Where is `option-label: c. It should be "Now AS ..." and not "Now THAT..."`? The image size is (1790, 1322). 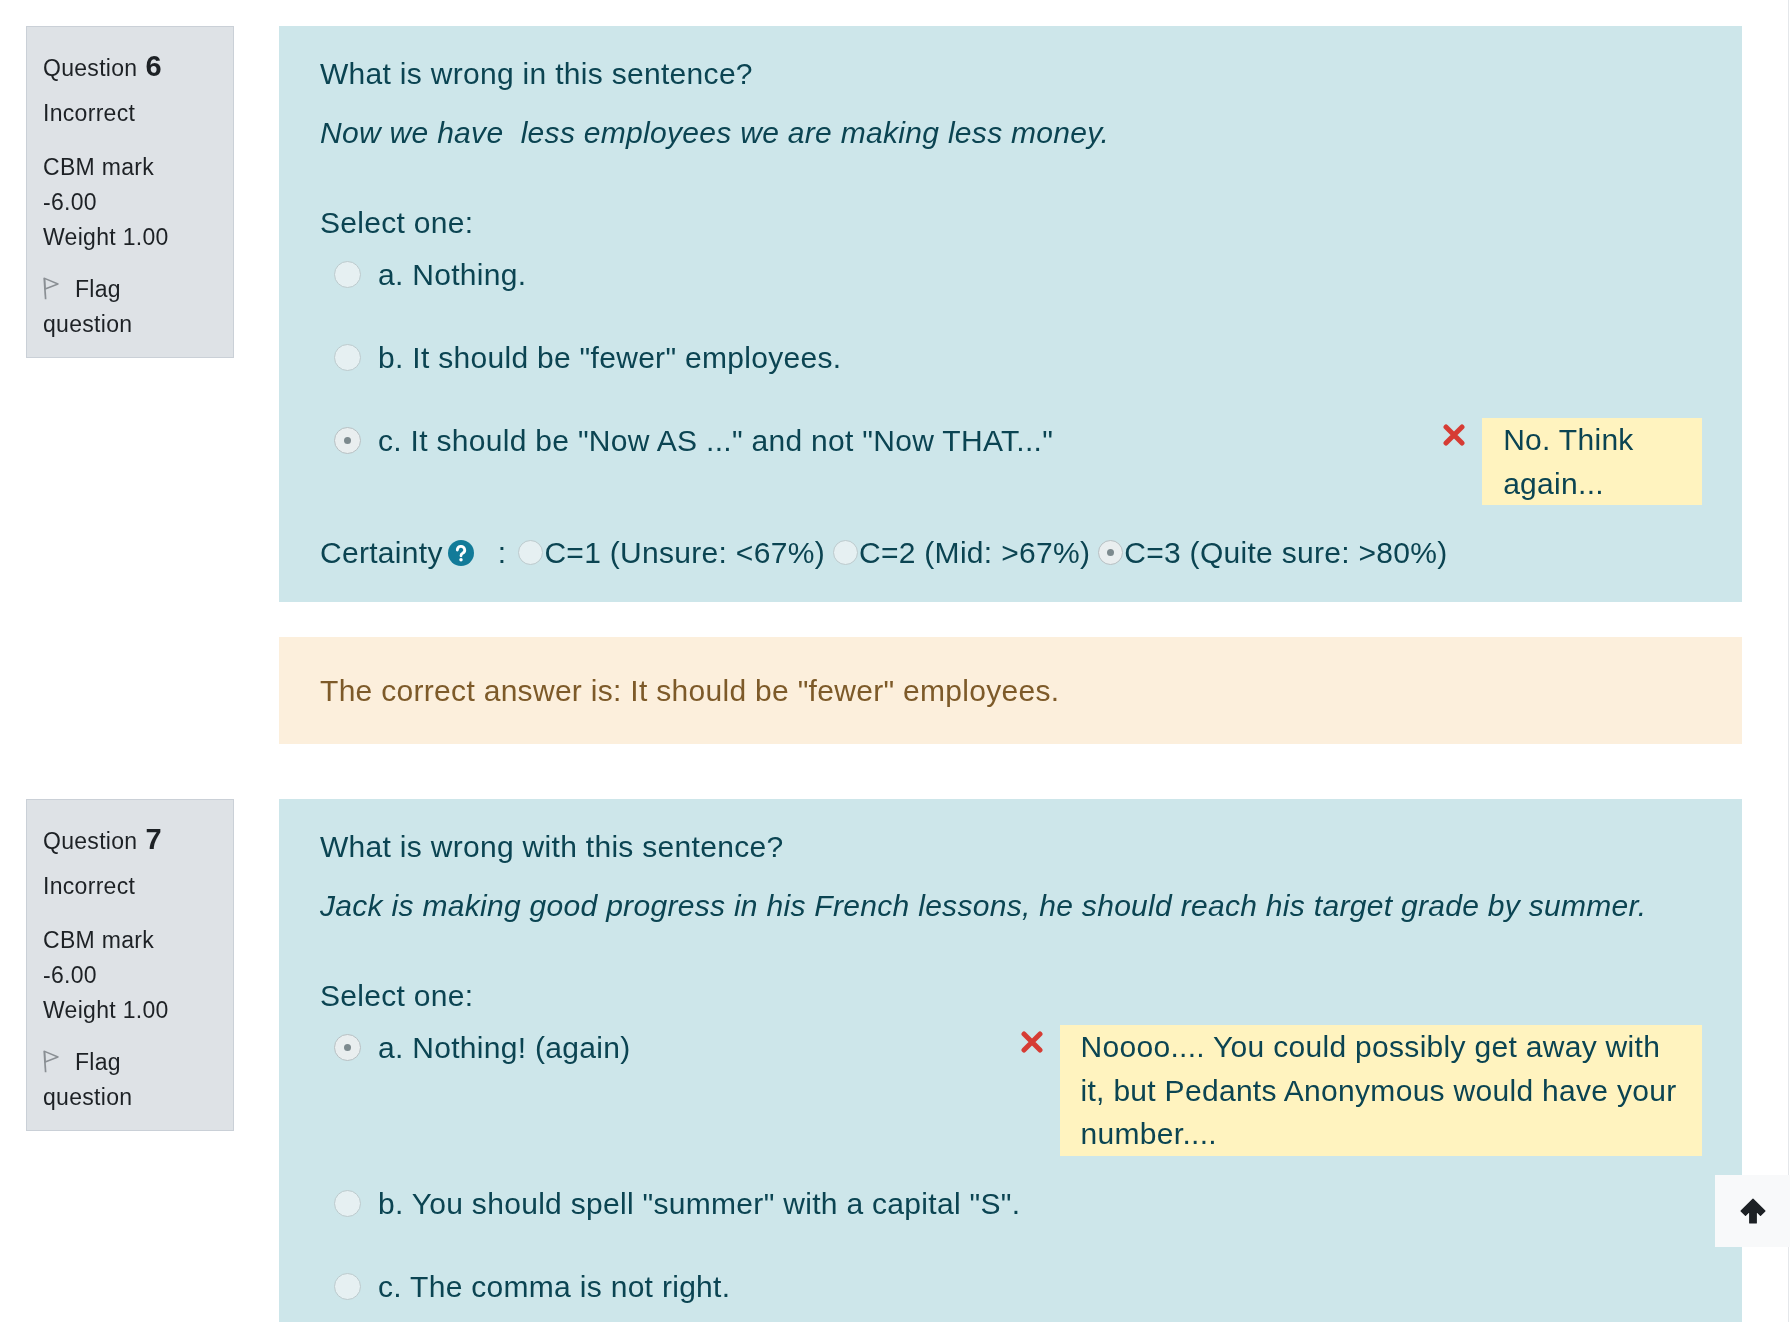 option-label: c. It should be "Now AS ..." and not "Now THAT..." is located at coordinates (716, 441).